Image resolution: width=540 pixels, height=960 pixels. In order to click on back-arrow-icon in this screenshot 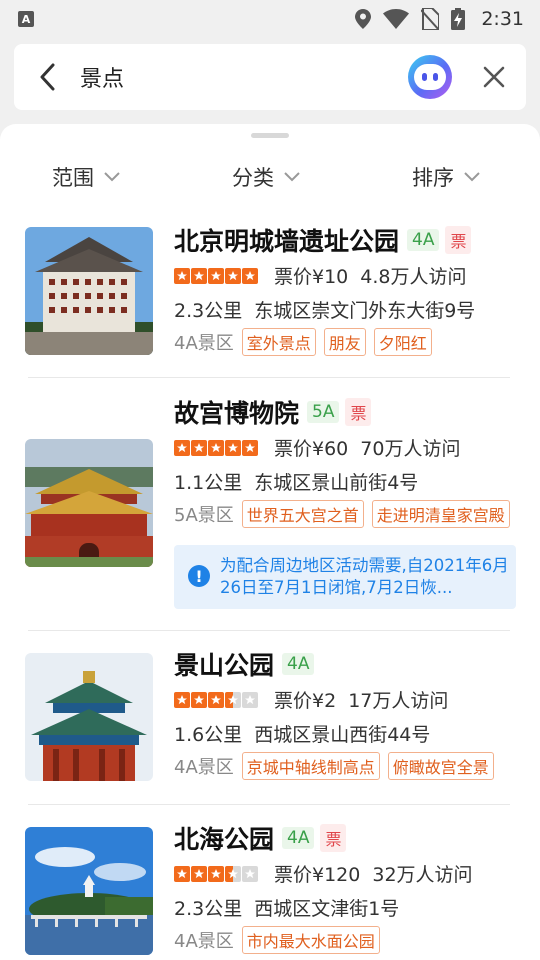, I will do `click(47, 77)`.